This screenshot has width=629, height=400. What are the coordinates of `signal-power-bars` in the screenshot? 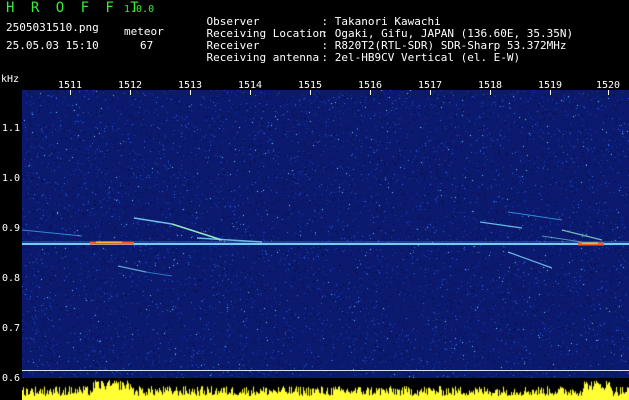 It's located at (325, 389).